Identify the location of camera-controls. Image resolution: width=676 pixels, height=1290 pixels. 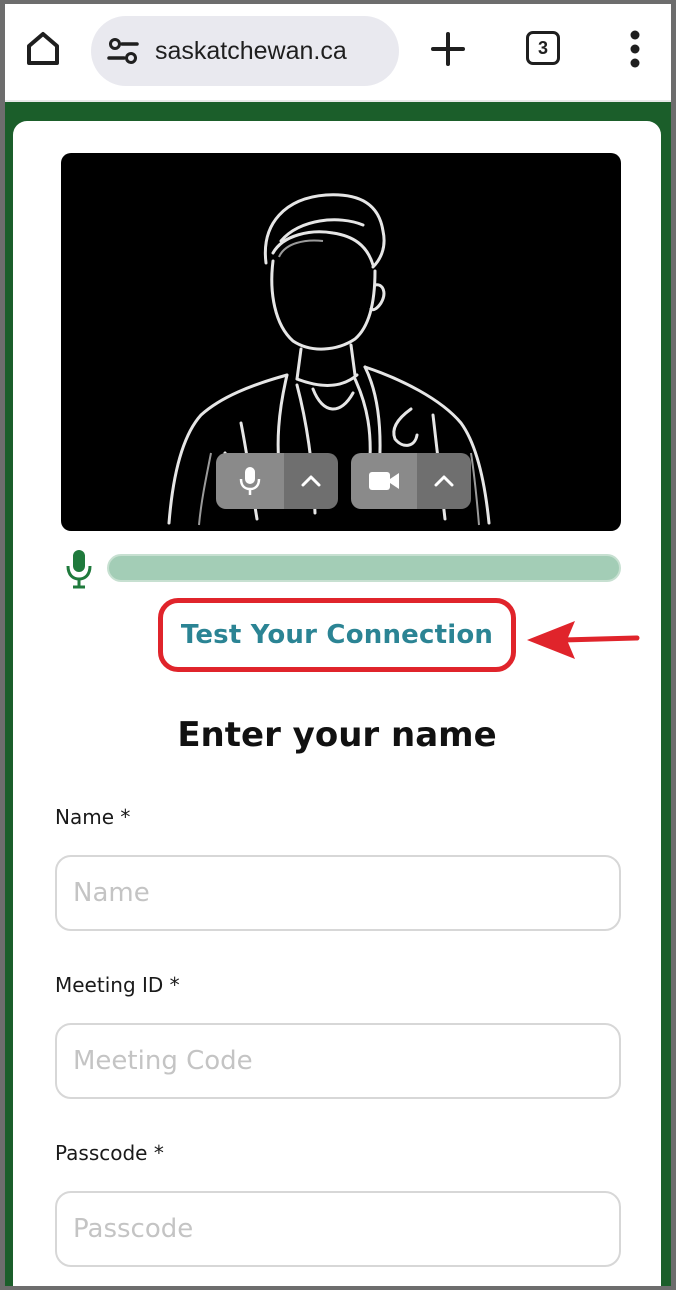
(411, 481).